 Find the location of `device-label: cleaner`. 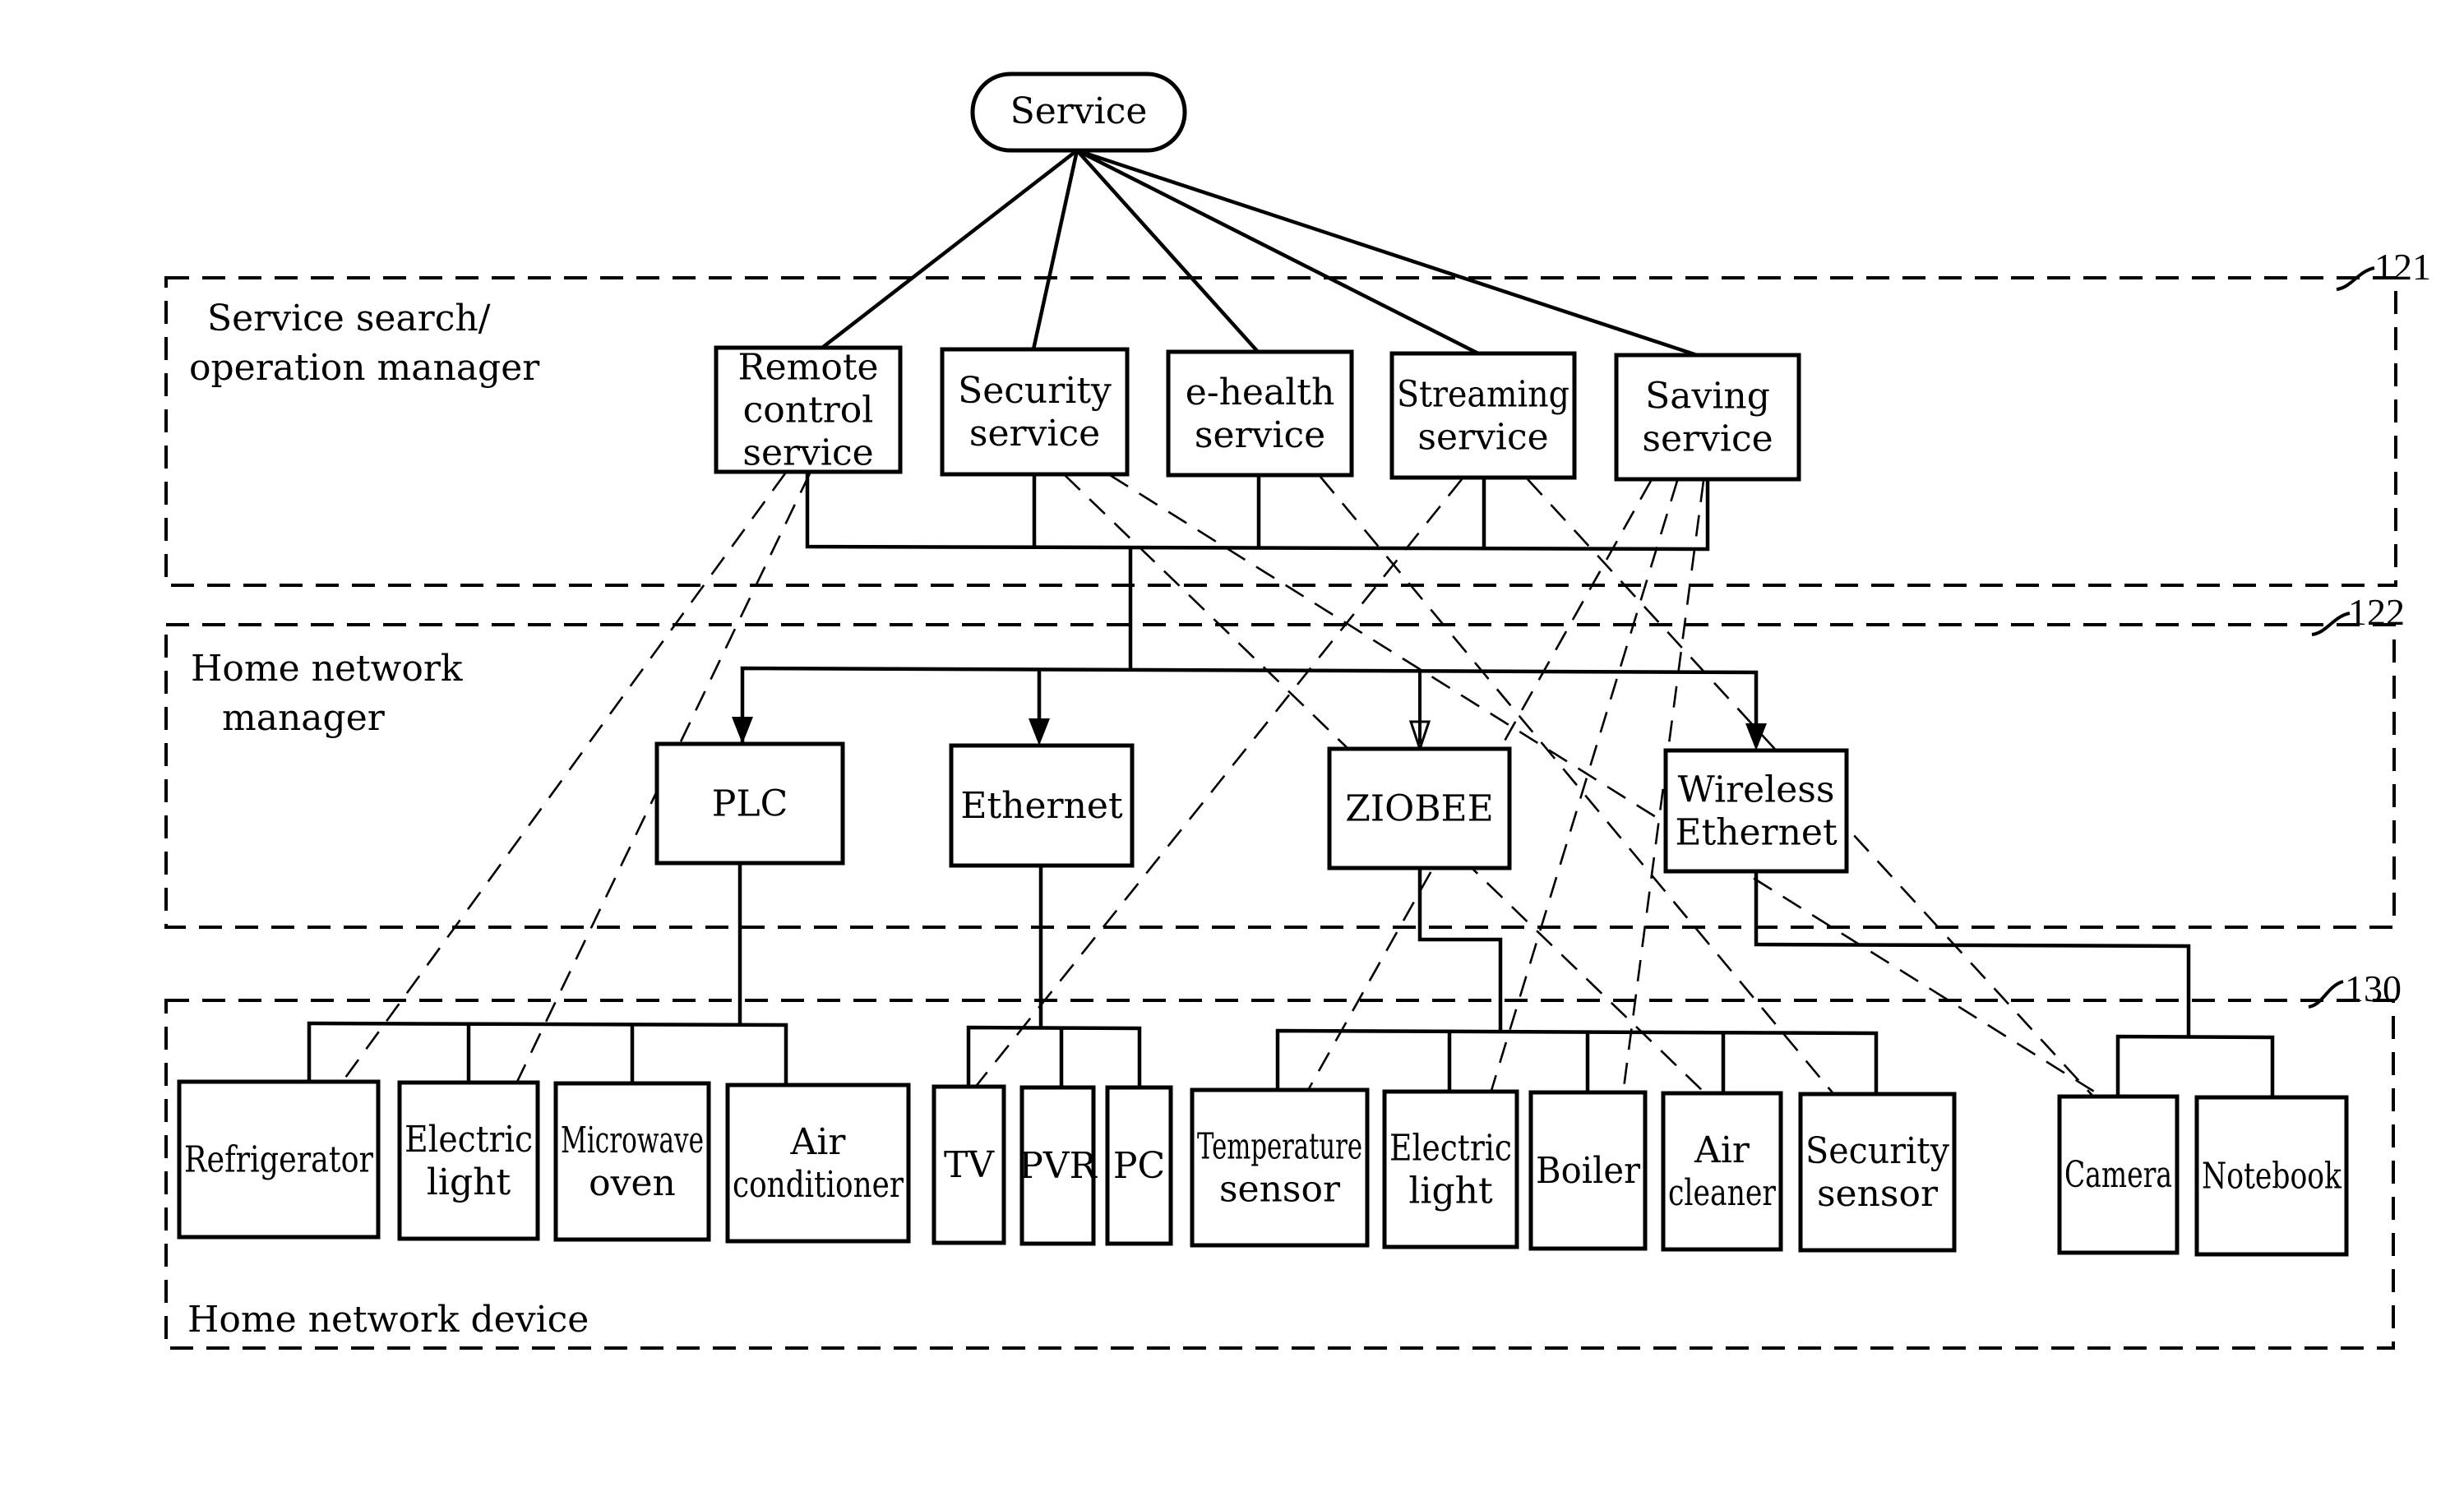

device-label: cleaner is located at coordinates (1722, 1193).